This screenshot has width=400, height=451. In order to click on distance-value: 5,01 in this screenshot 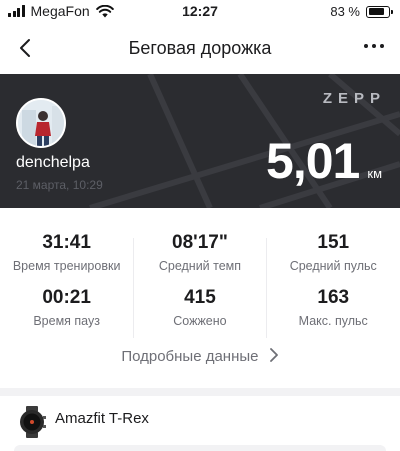, I will do `click(313, 161)`.